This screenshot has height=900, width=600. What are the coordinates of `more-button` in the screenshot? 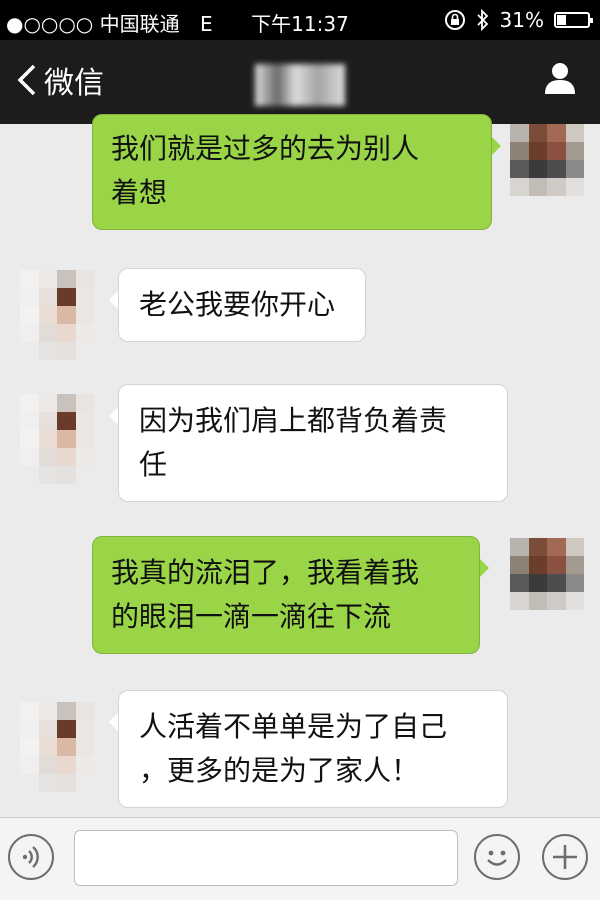 It's located at (565, 857).